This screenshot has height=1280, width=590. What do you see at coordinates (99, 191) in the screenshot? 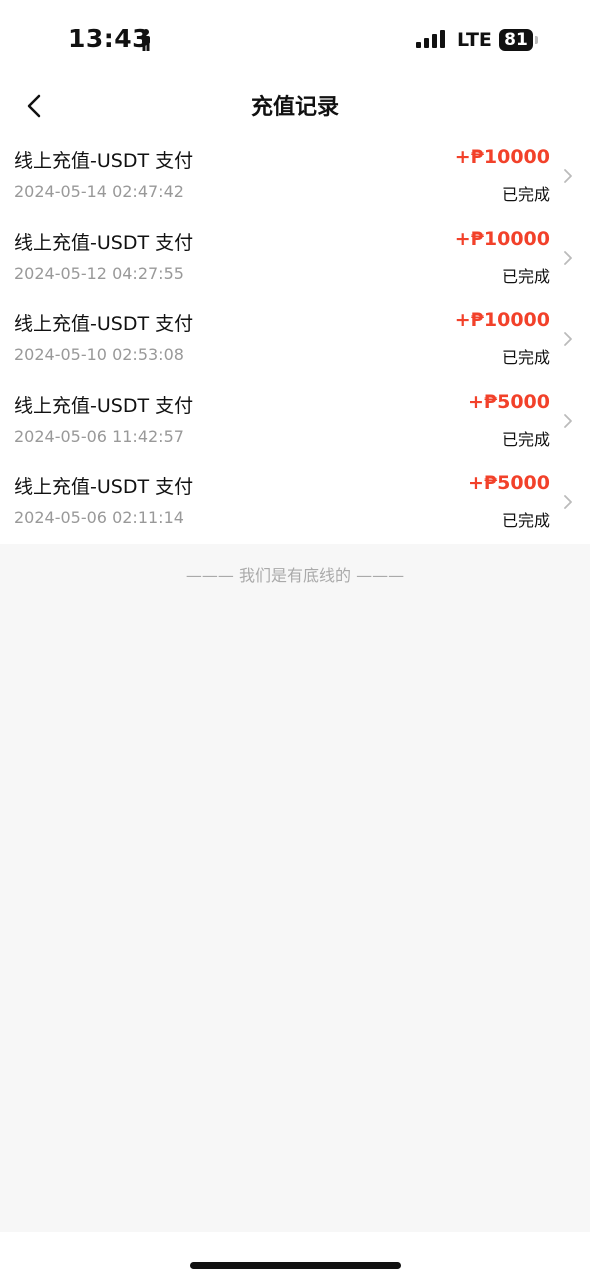
I see `record-time: 2024-05-14 02:47:42` at bounding box center [99, 191].